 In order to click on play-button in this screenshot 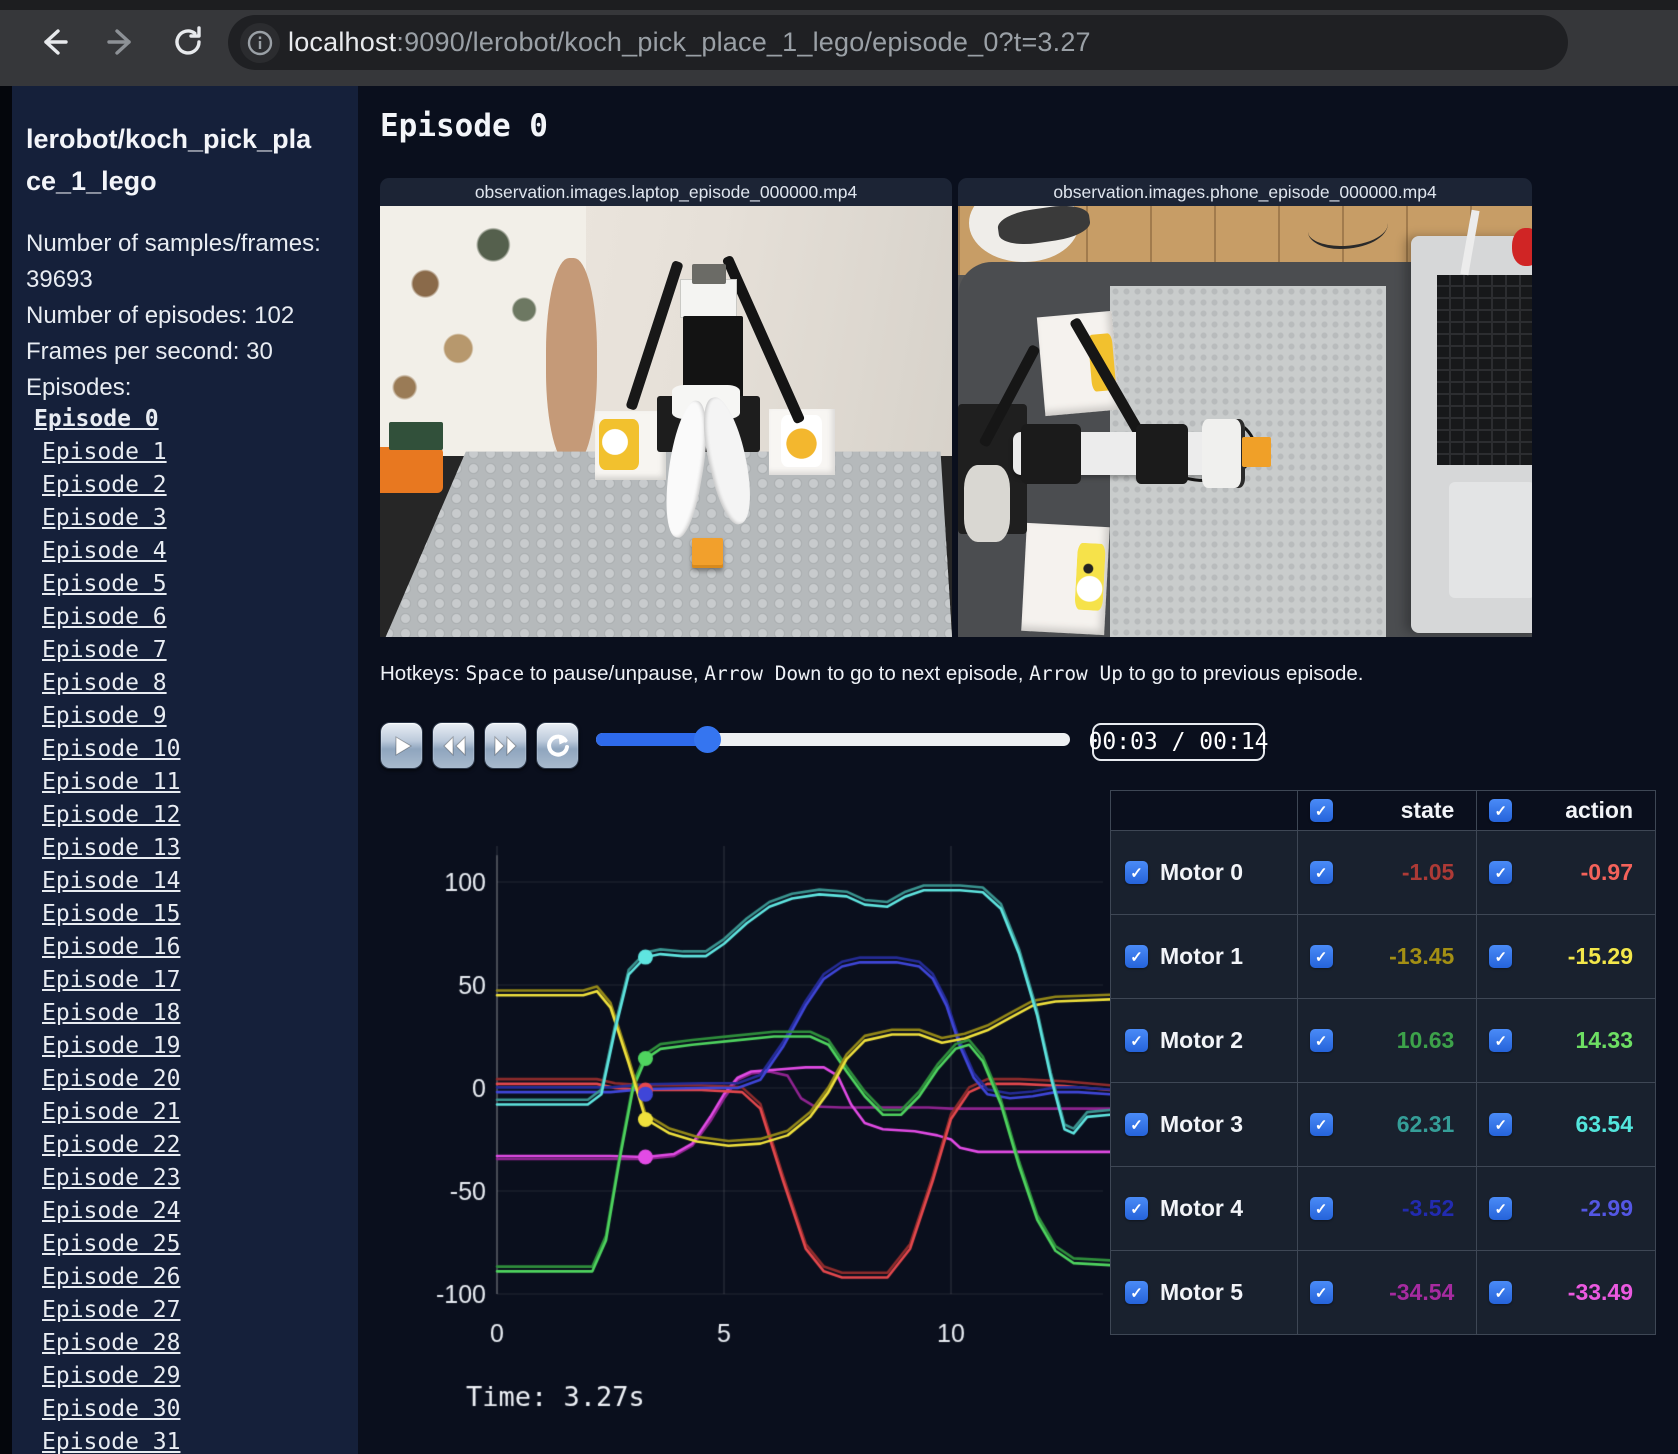, I will do `click(401, 745)`.